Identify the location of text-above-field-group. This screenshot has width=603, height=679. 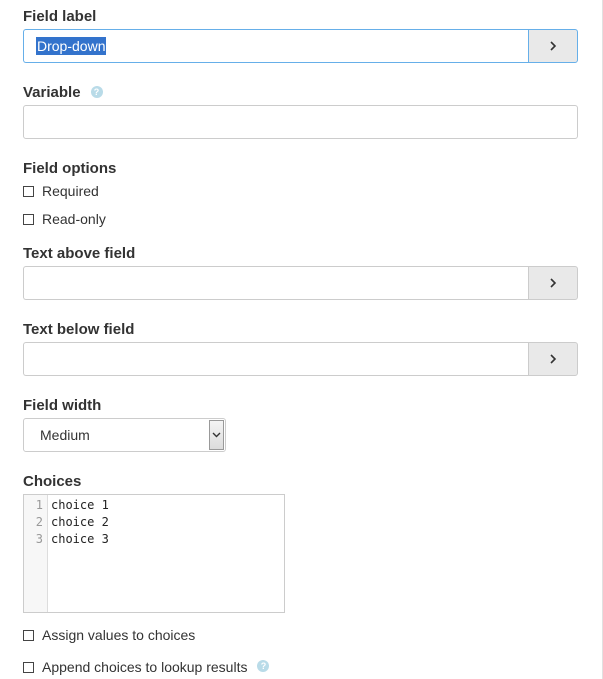
(300, 283).